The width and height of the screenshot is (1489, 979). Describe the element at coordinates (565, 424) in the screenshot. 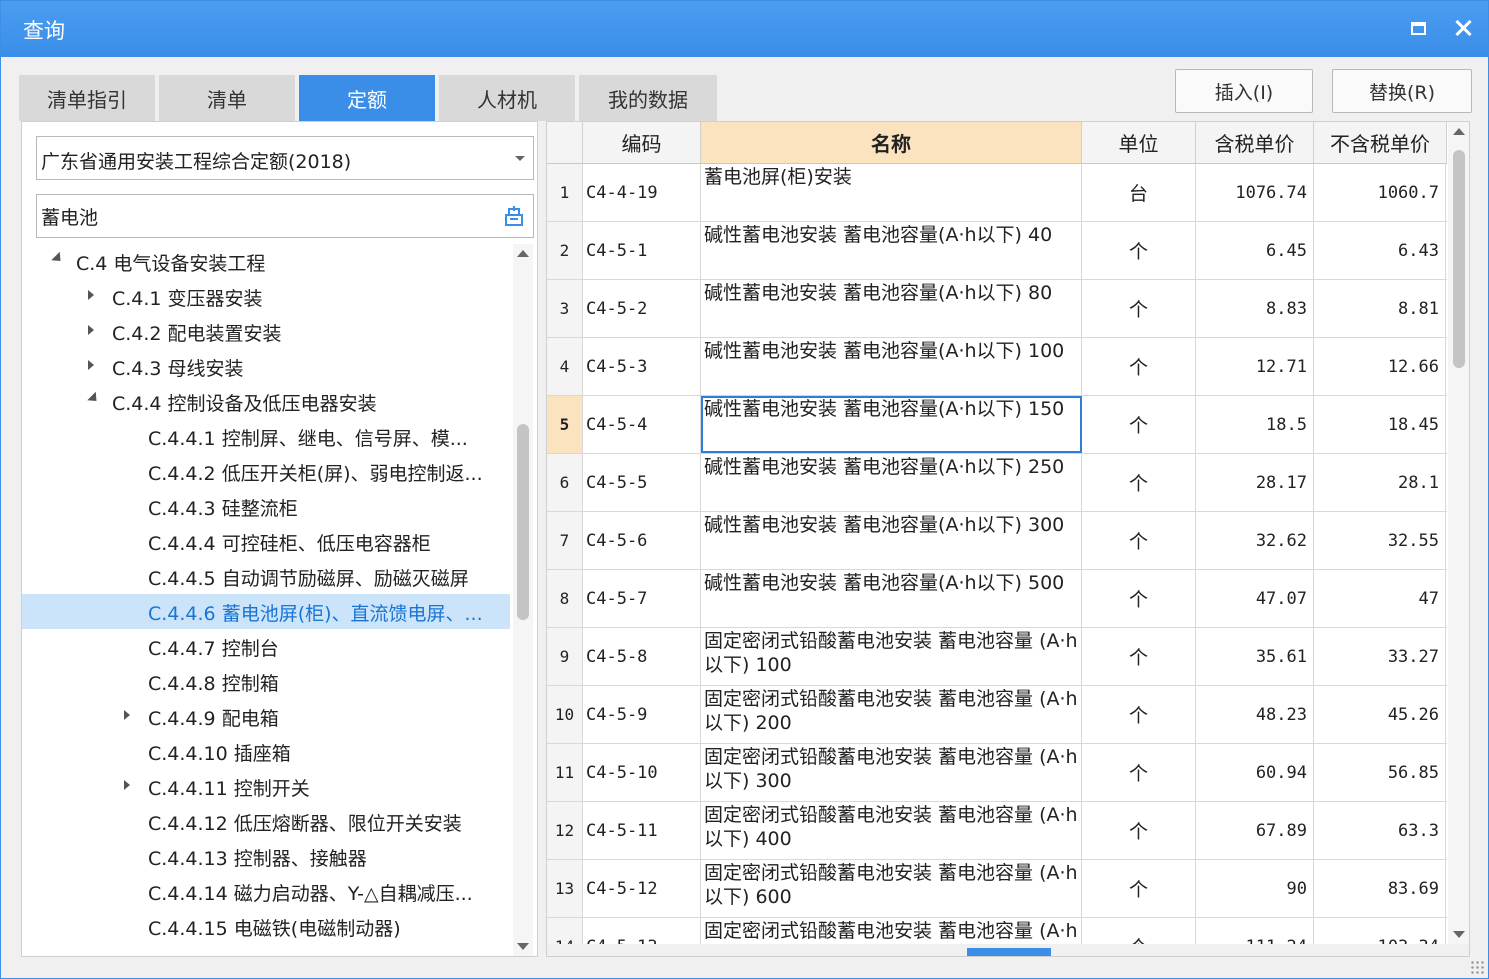

I see `row-index-cell: 5` at that location.